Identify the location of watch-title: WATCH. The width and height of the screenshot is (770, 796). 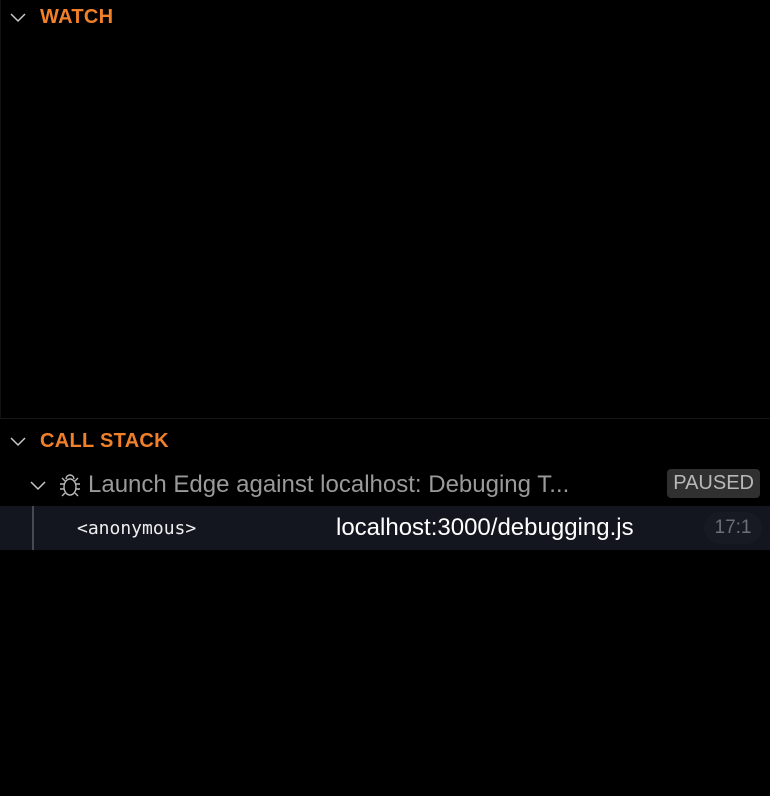
(77, 16).